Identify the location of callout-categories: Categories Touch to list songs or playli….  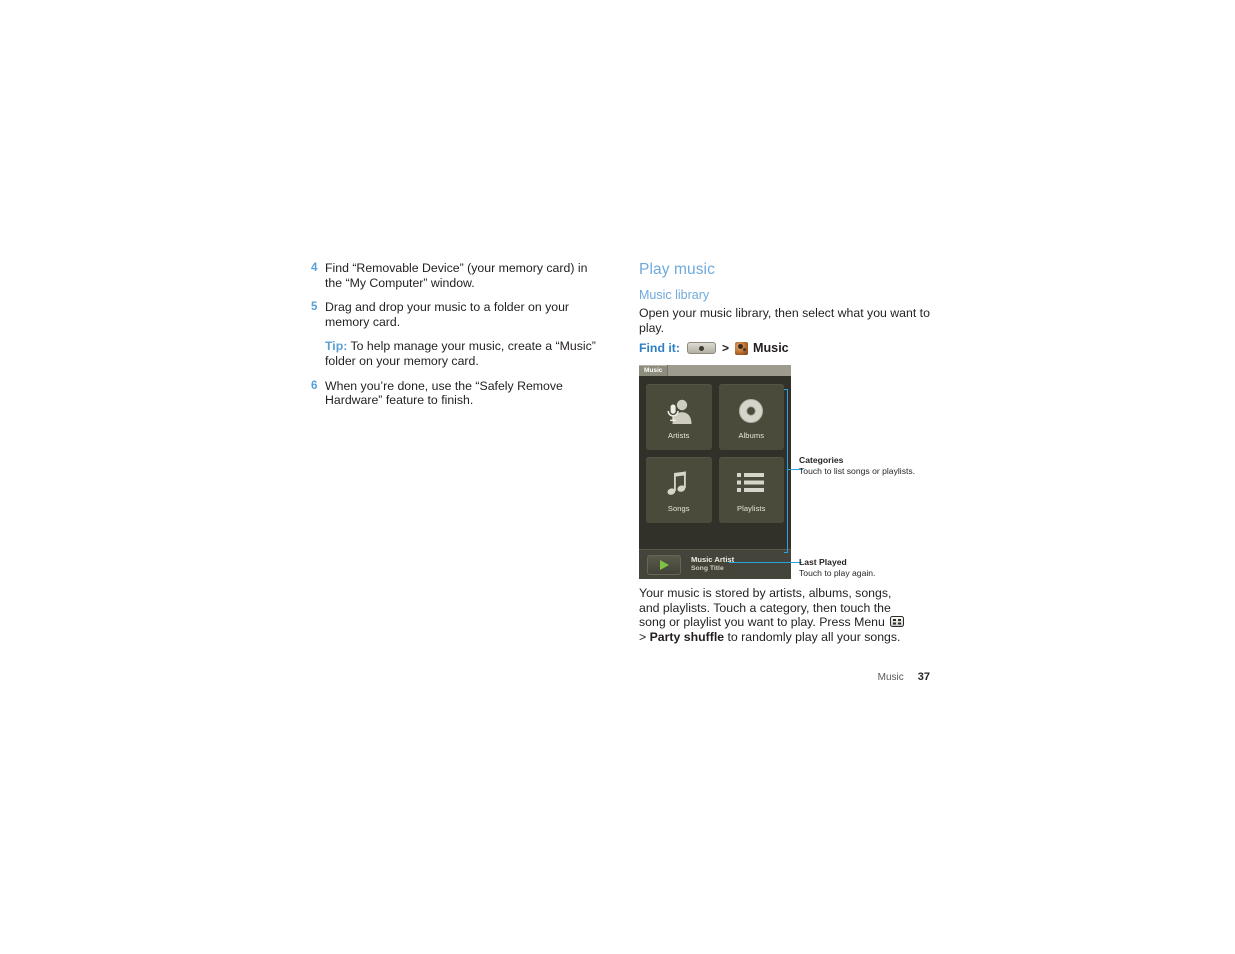
(866, 466).